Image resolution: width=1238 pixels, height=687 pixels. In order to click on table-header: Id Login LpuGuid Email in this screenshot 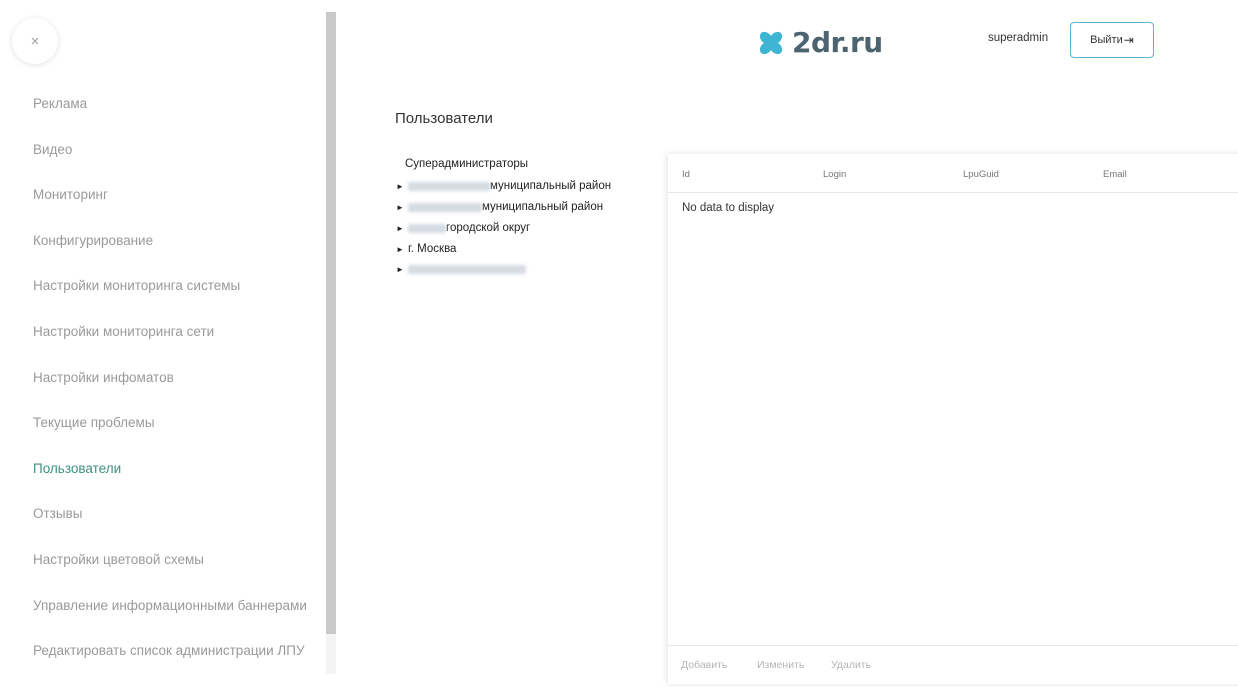, I will do `click(953, 173)`.